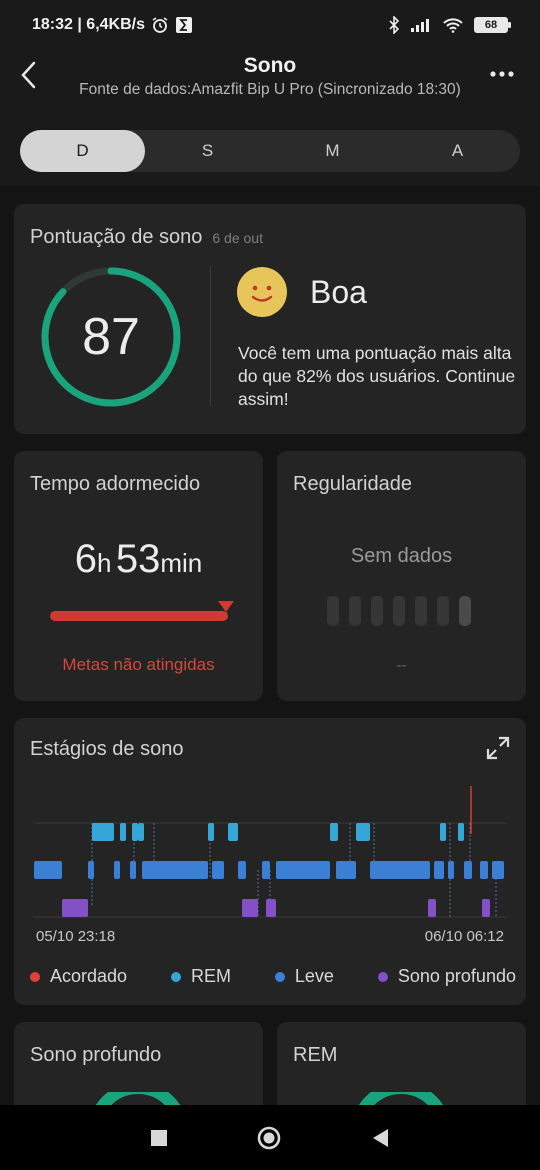  What do you see at coordinates (338, 292) in the screenshot?
I see `sleep-rating: Boa` at bounding box center [338, 292].